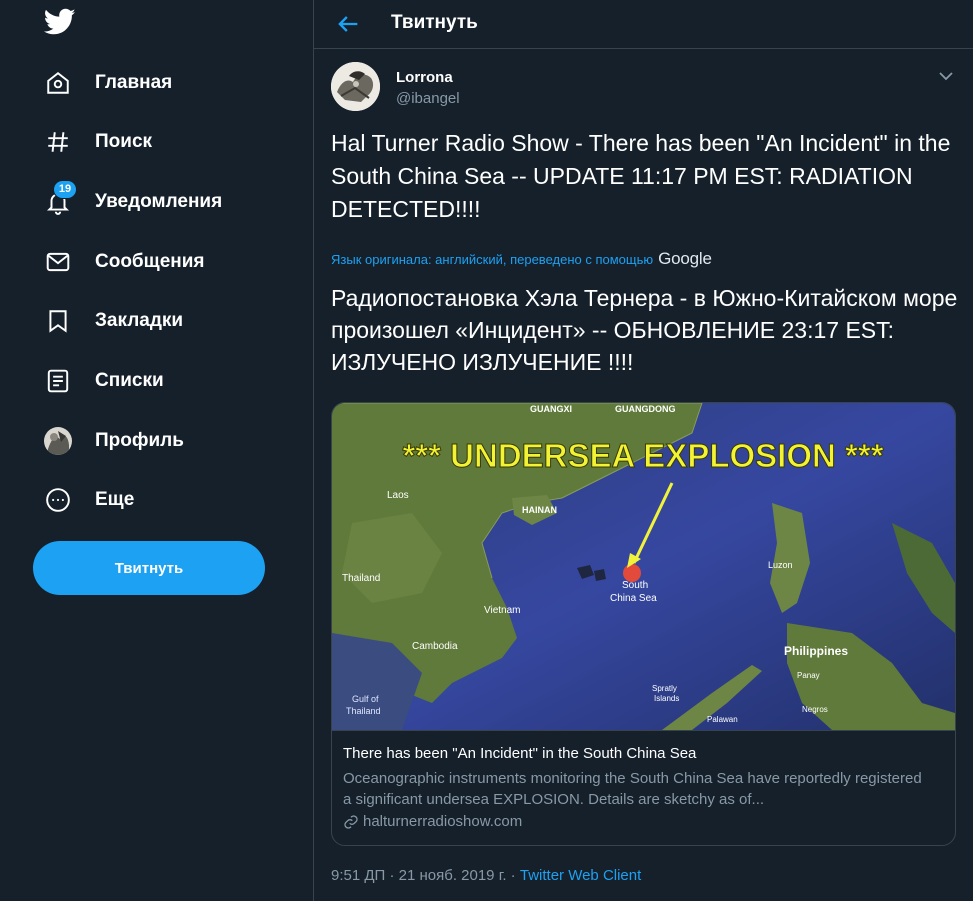 The height and width of the screenshot is (901, 973). Describe the element at coordinates (129, 380) in the screenshot. I see `sidebar-item-label: Списки` at that location.